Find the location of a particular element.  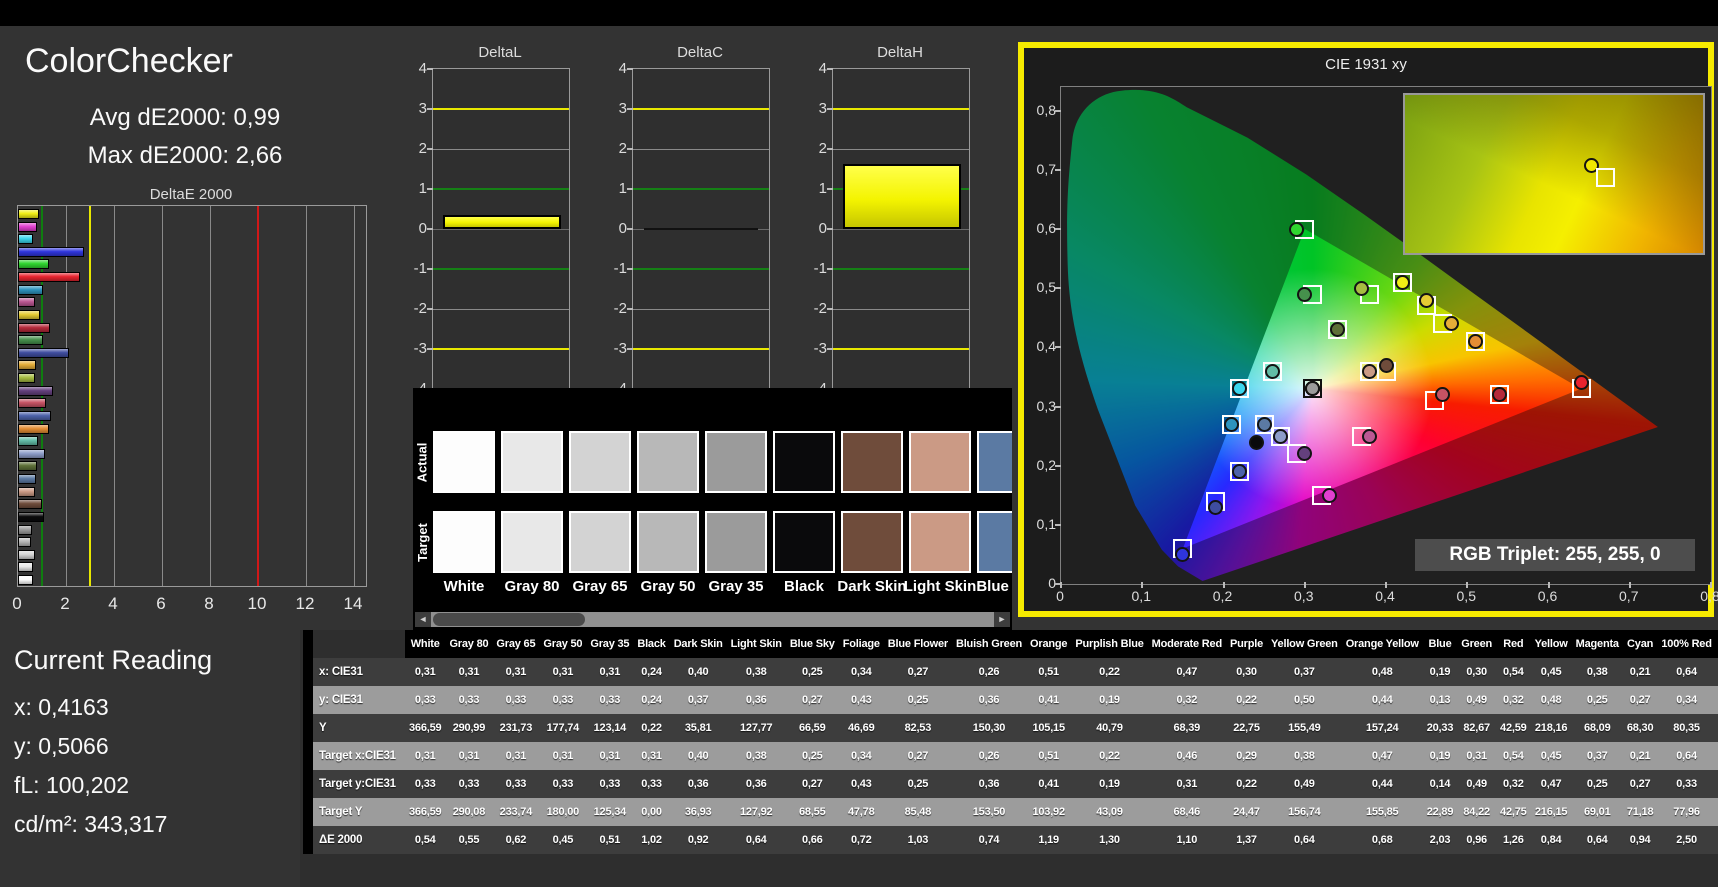

scroll-left-icon: ◄ is located at coordinates (423, 619).